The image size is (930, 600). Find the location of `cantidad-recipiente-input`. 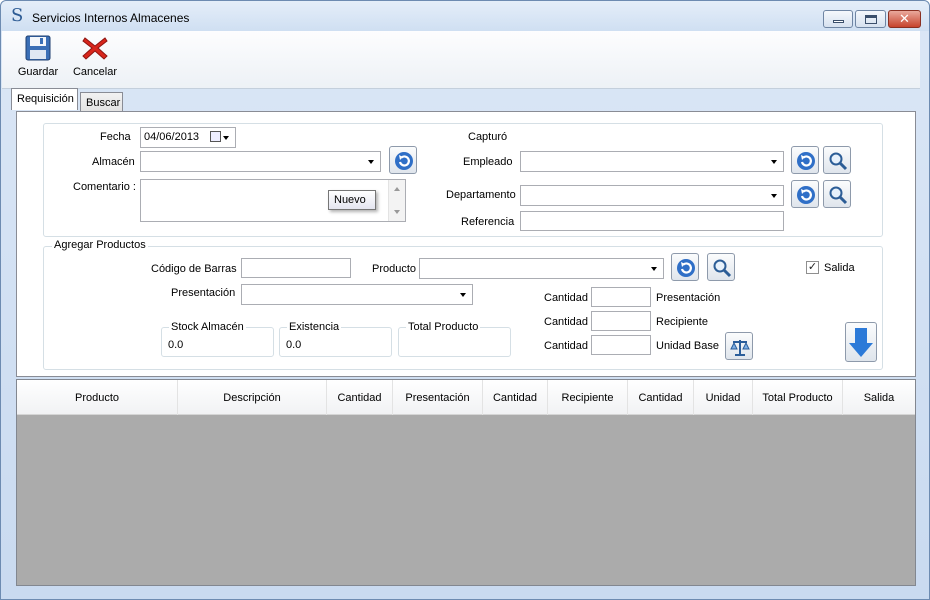

cantidad-recipiente-input is located at coordinates (621, 321).